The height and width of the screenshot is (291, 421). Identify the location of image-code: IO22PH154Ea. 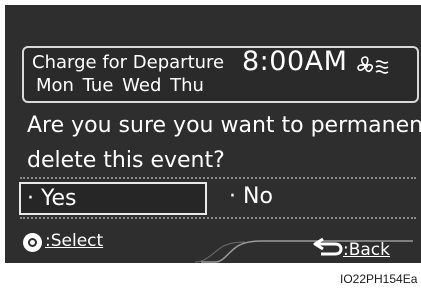
(379, 279).